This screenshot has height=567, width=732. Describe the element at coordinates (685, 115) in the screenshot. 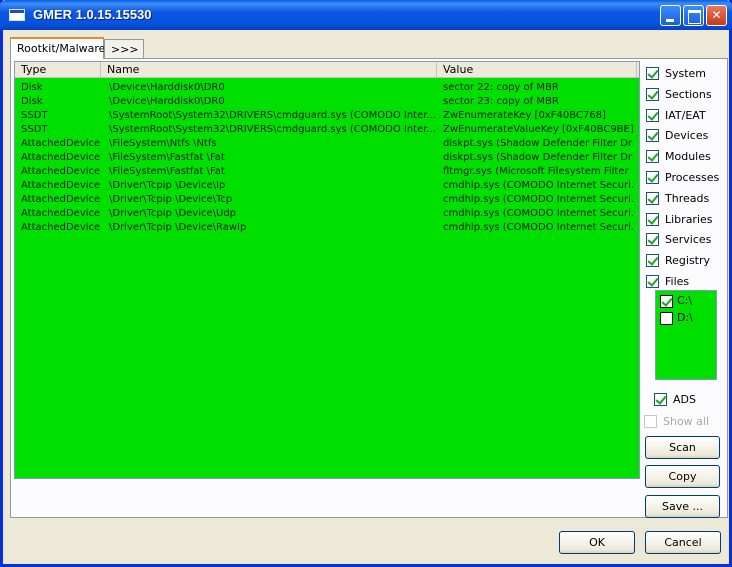

I see `option-label: IAT/EAT` at that location.